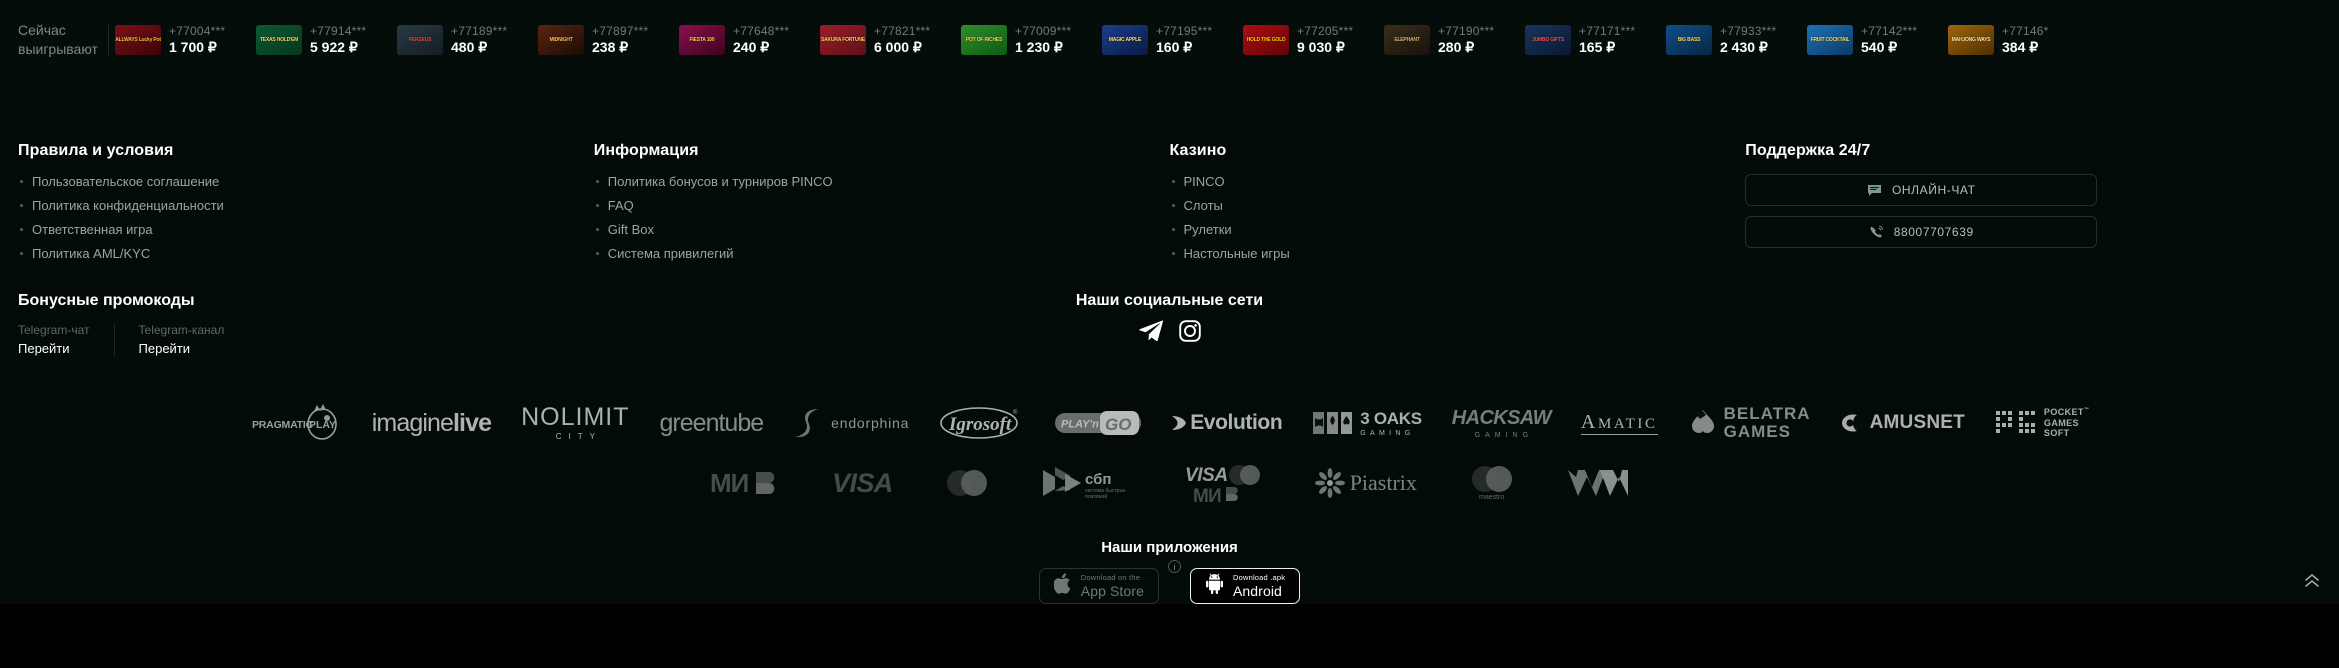  Describe the element at coordinates (1214, 586) in the screenshot. I see `android-icon` at that location.